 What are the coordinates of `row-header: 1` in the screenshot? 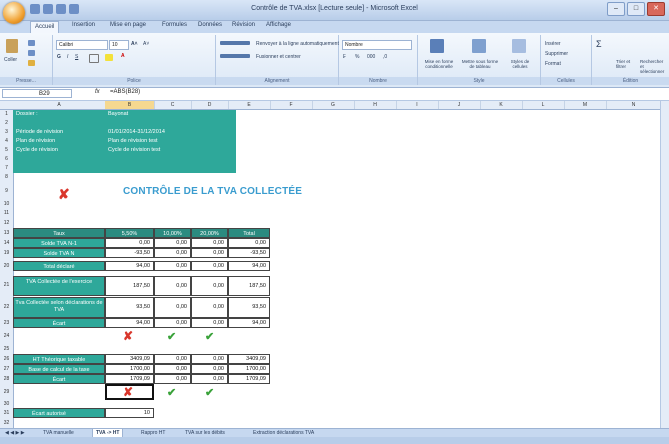 It's located at (7, 114).